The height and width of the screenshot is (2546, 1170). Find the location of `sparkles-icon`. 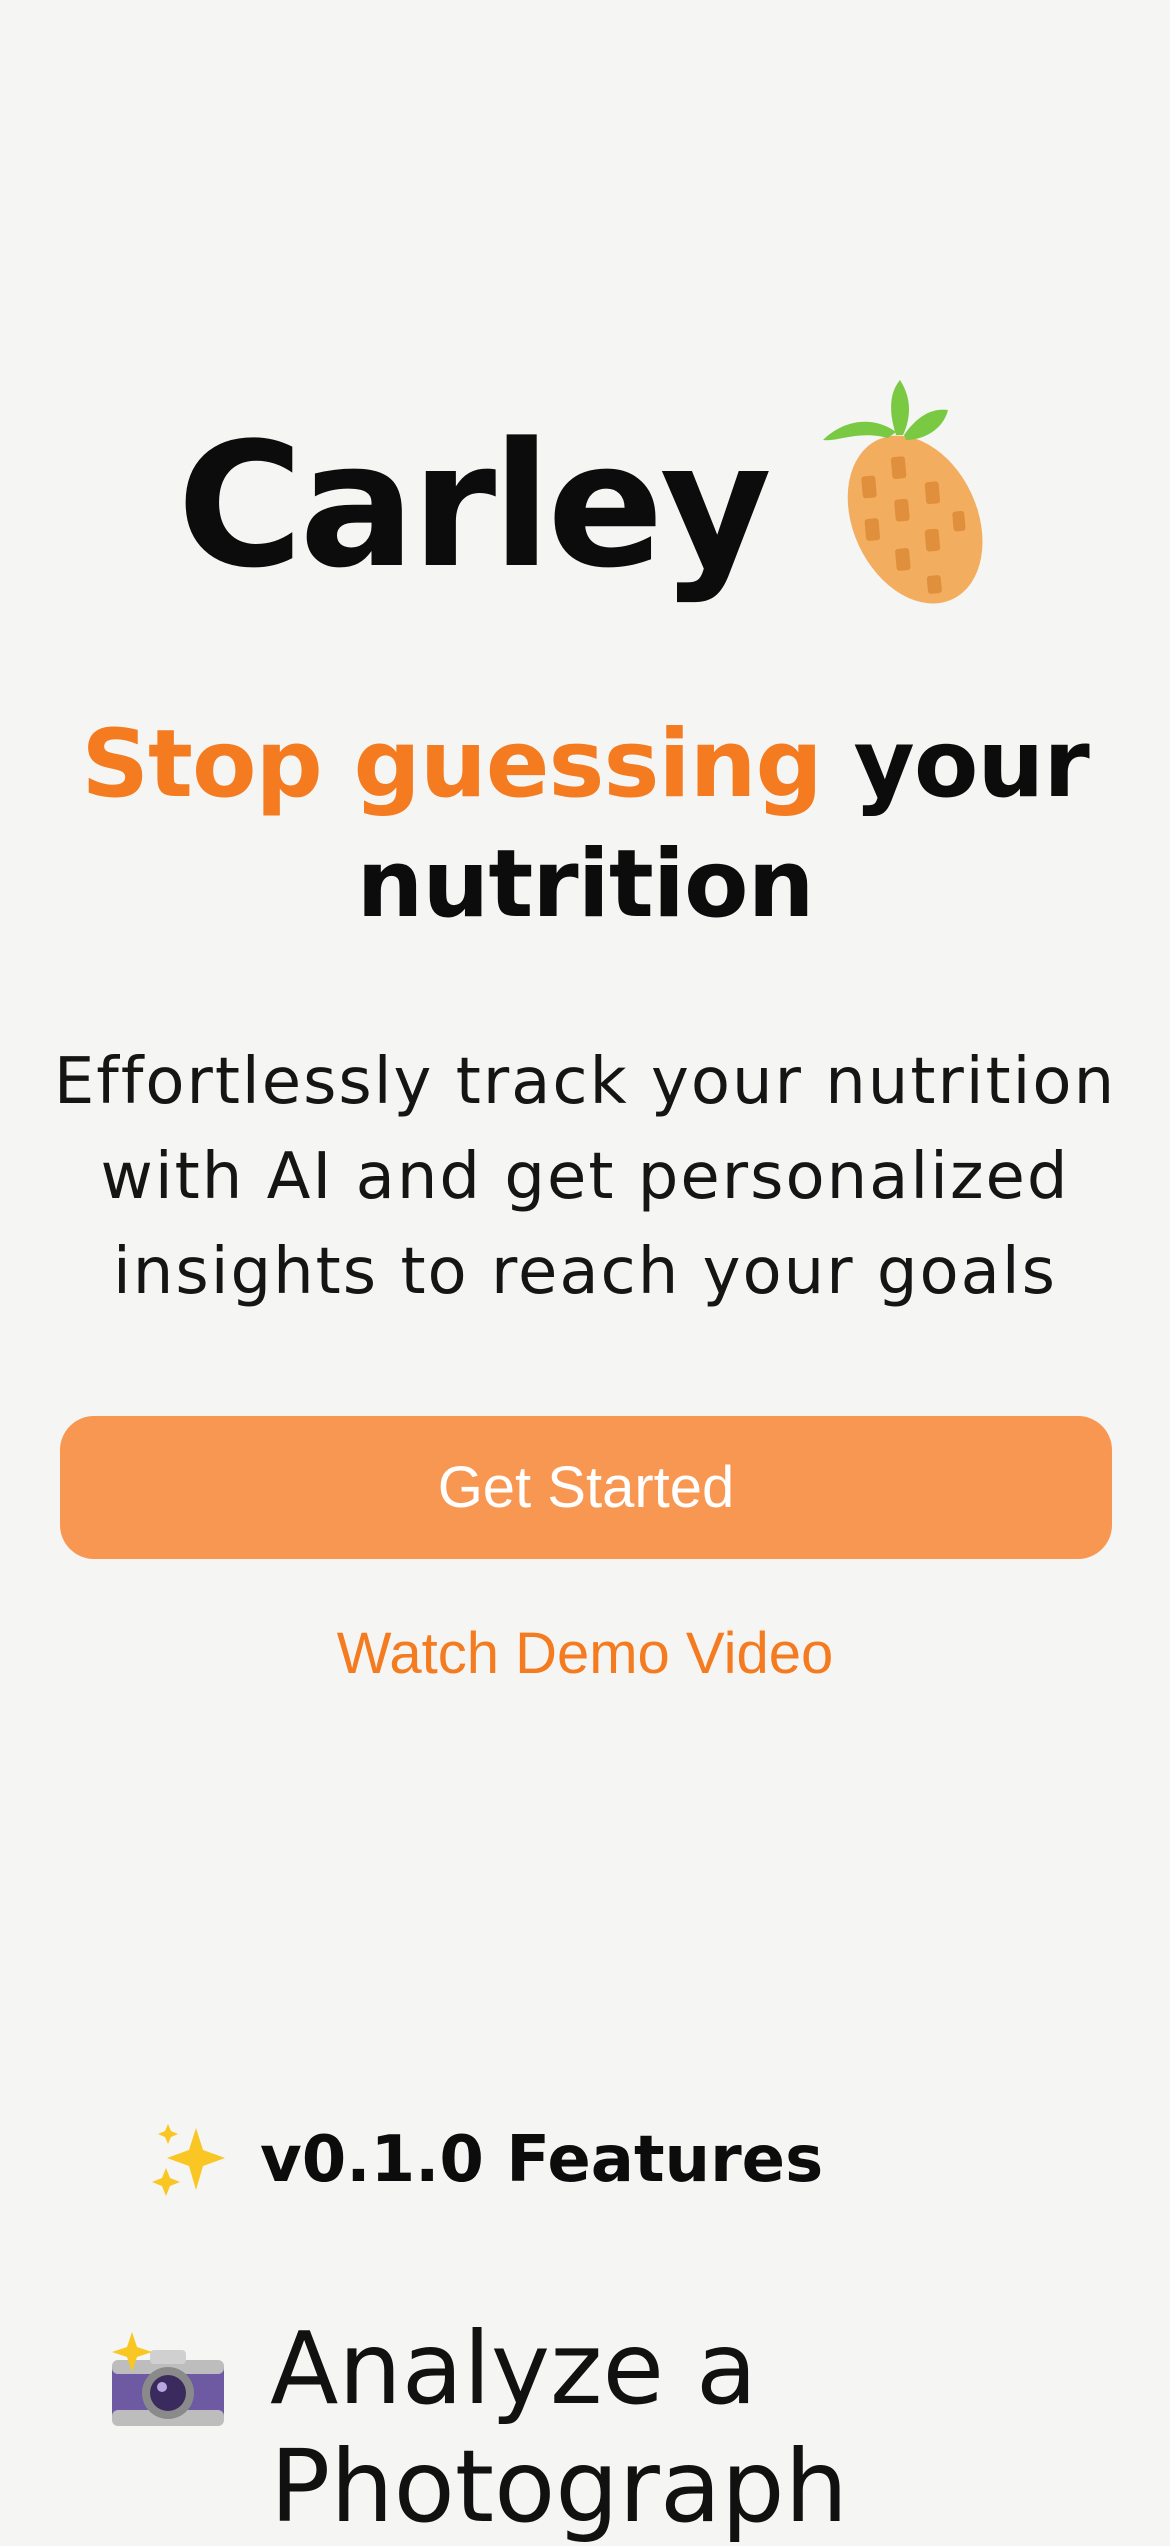

sparkles-icon is located at coordinates (188, 2160).